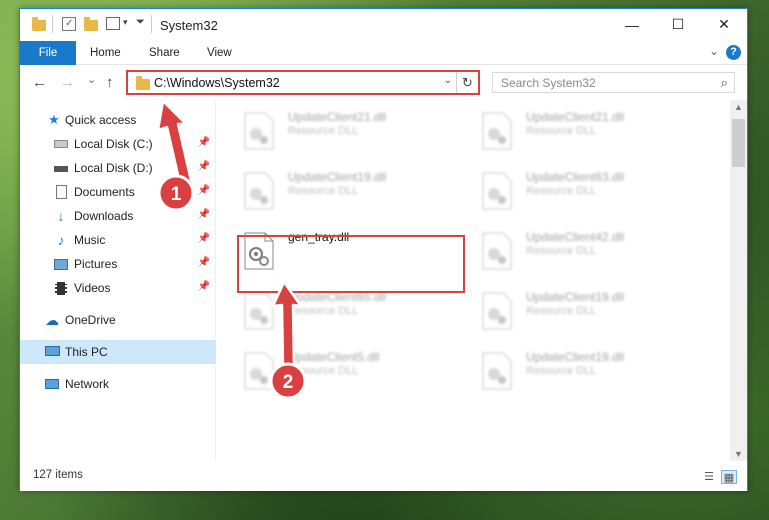  I want to click on nav-item-local-disk-c: Local Disk (C:) 📌, so click(118, 144).